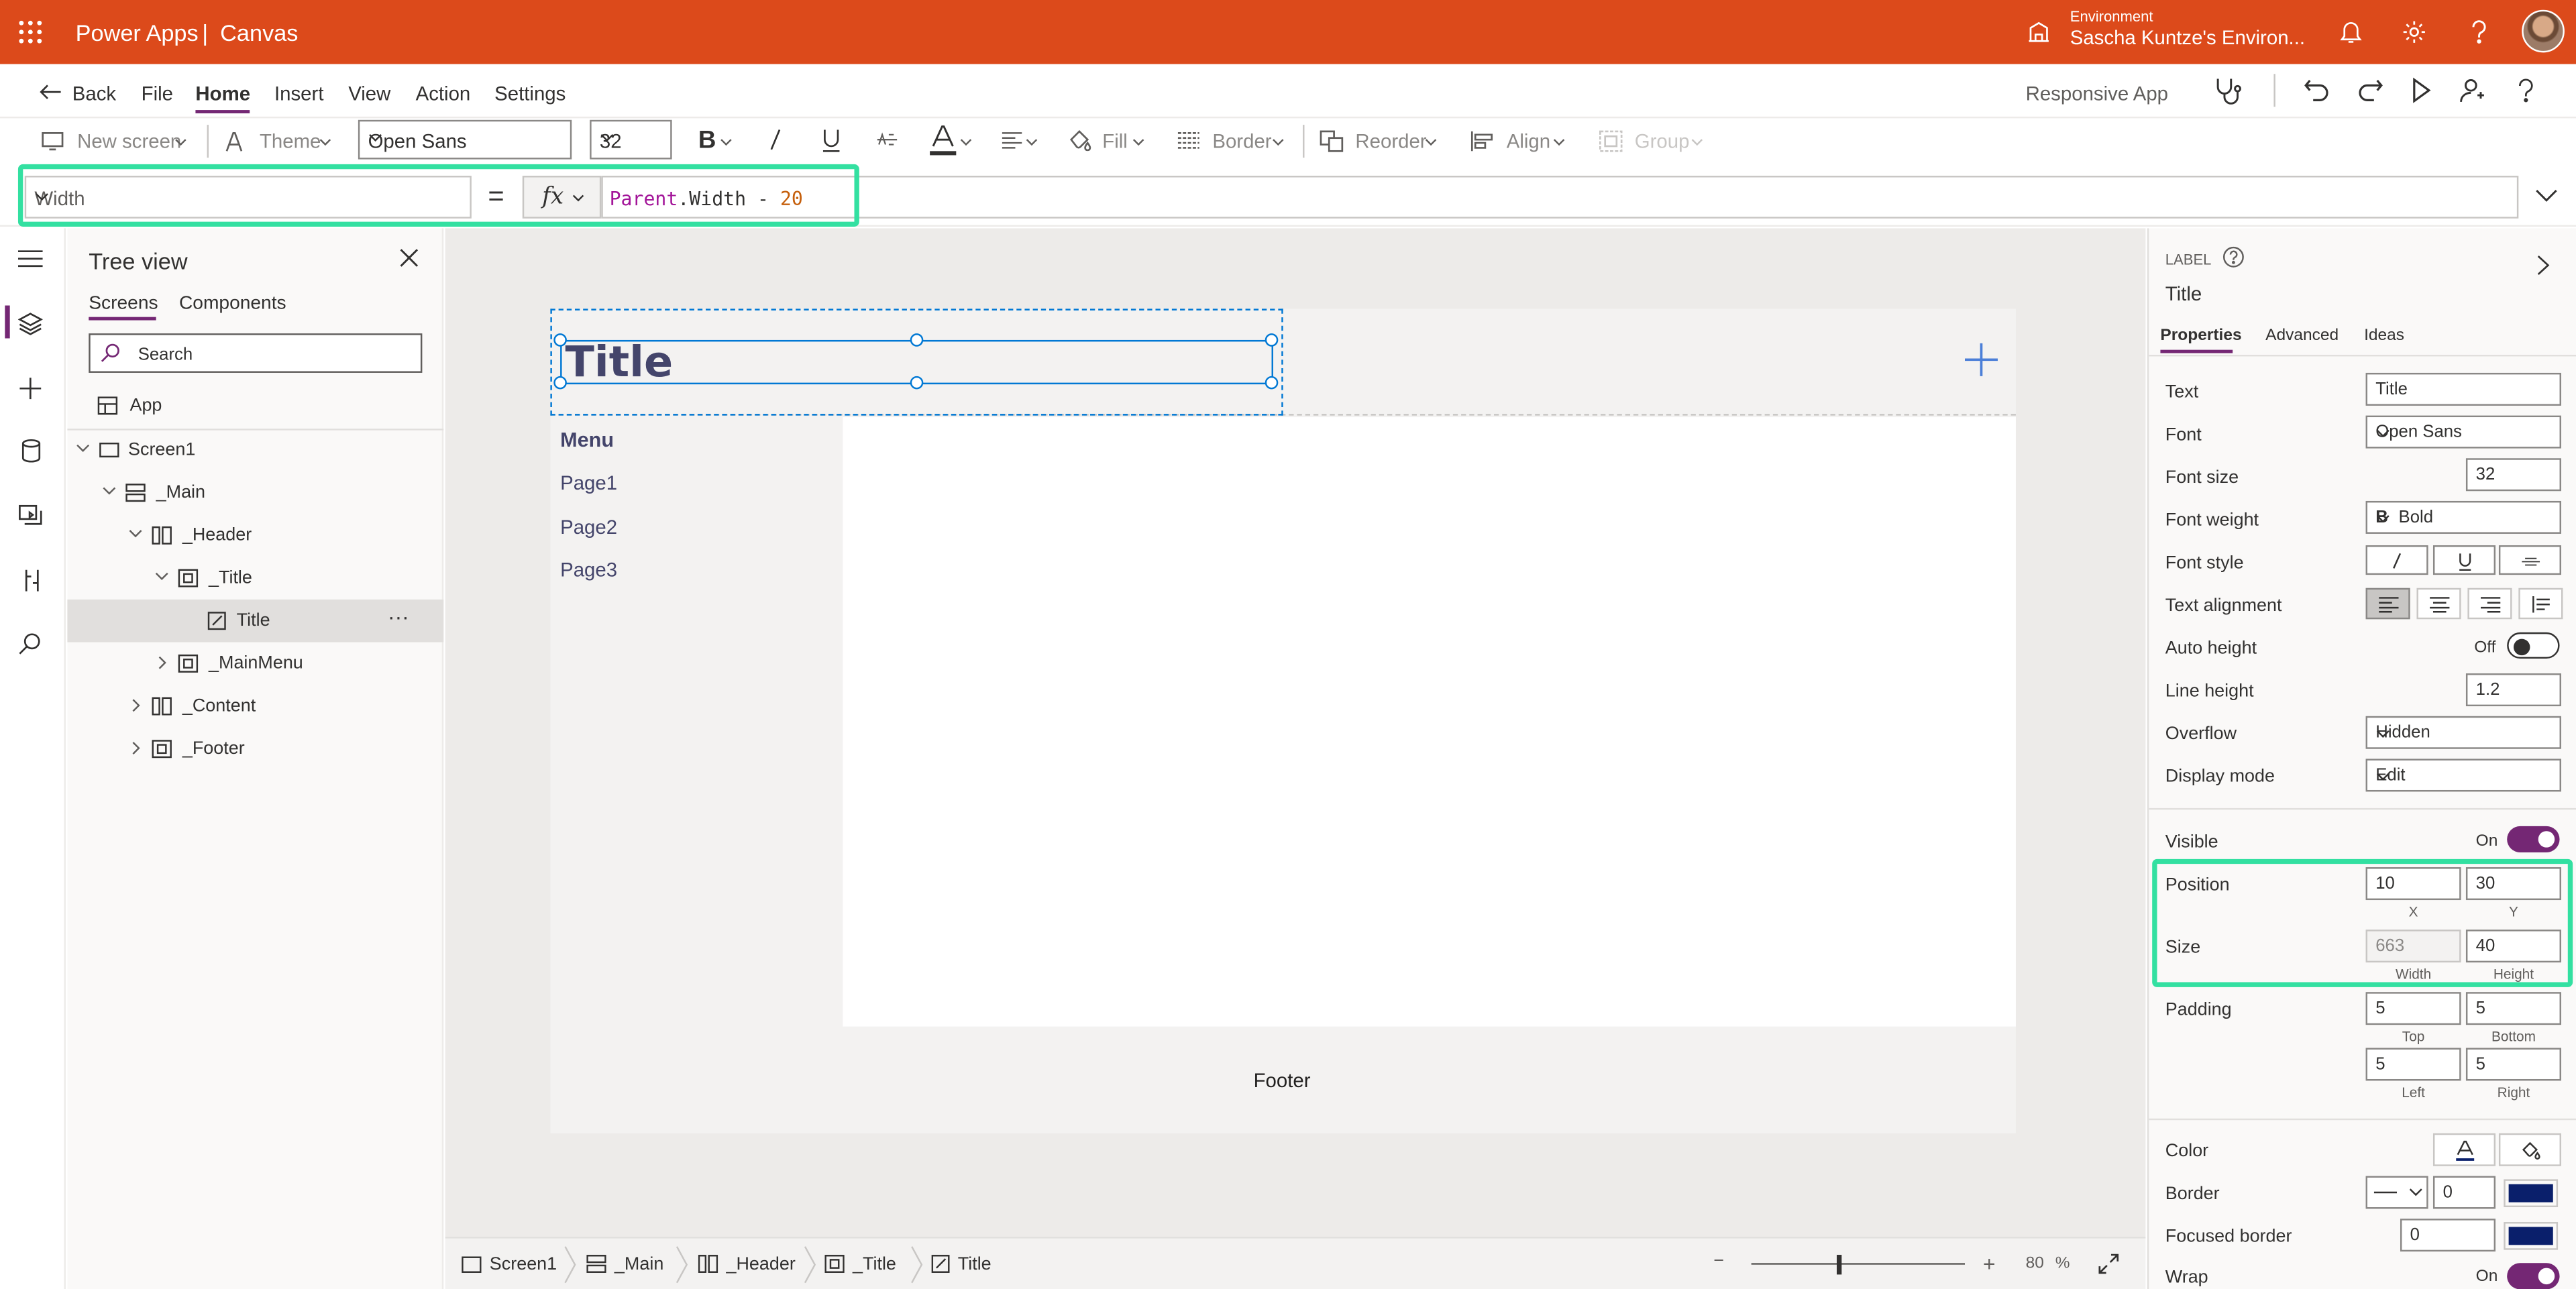 The width and height of the screenshot is (2576, 1289). What do you see at coordinates (30, 324) in the screenshot?
I see `layers-icon` at bounding box center [30, 324].